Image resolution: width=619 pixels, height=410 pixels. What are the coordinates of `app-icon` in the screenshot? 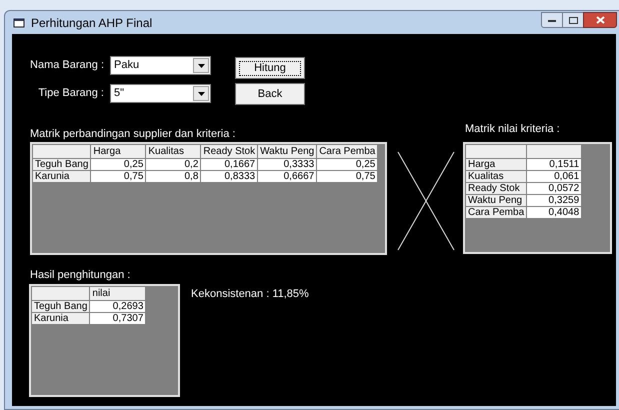 It's located at (19, 22).